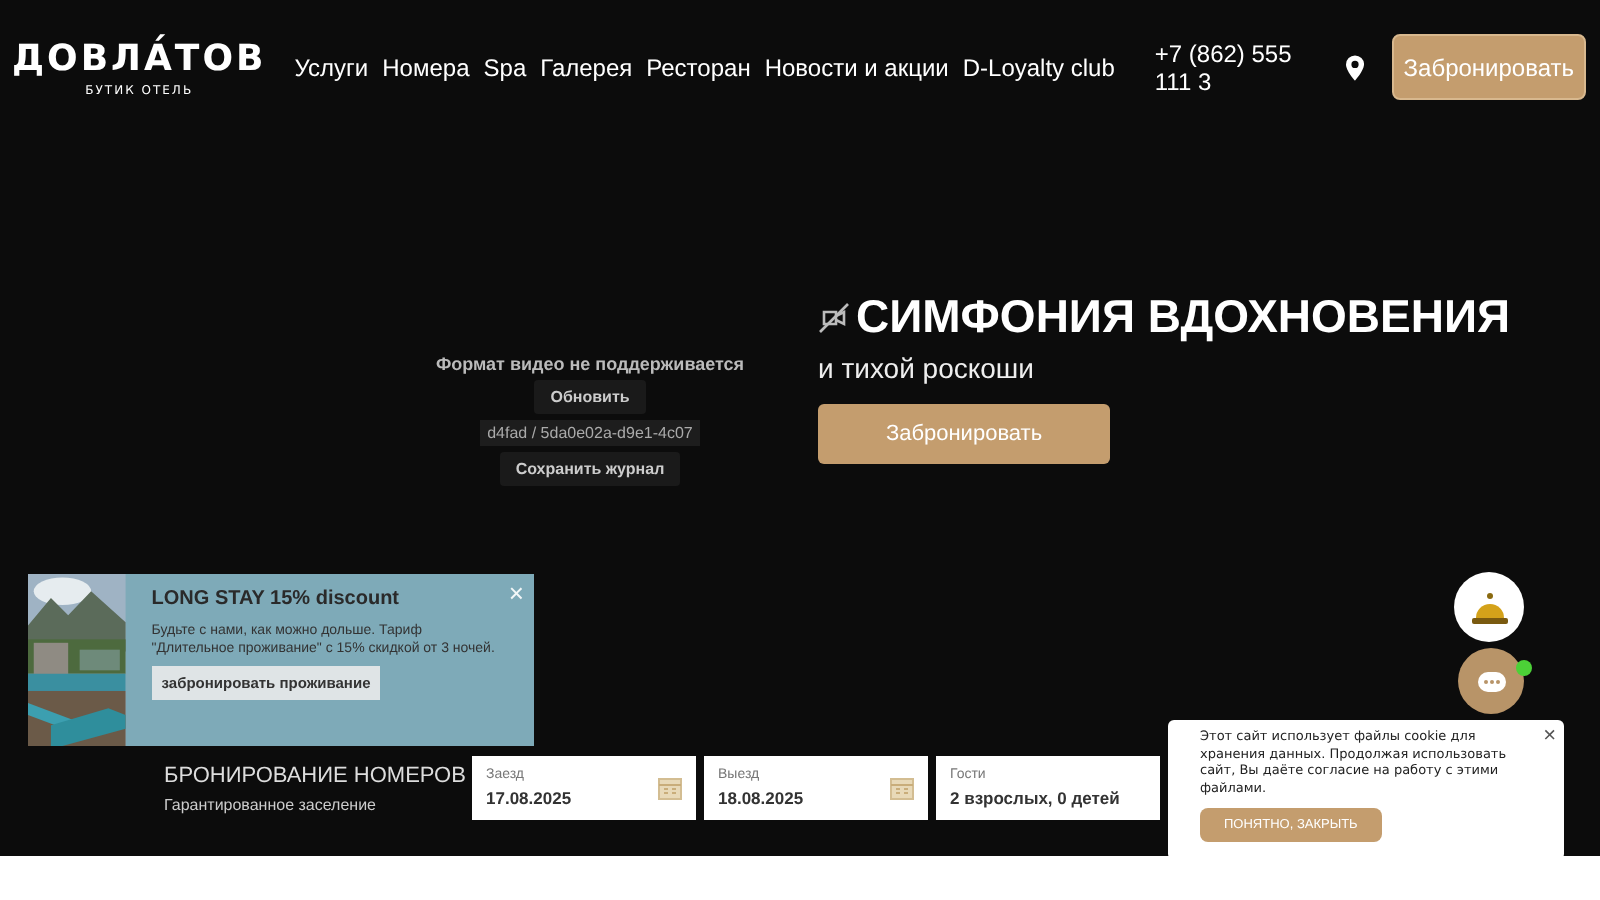 This screenshot has width=1600, height=900. I want to click on nav-link: Новости и акции, so click(856, 67).